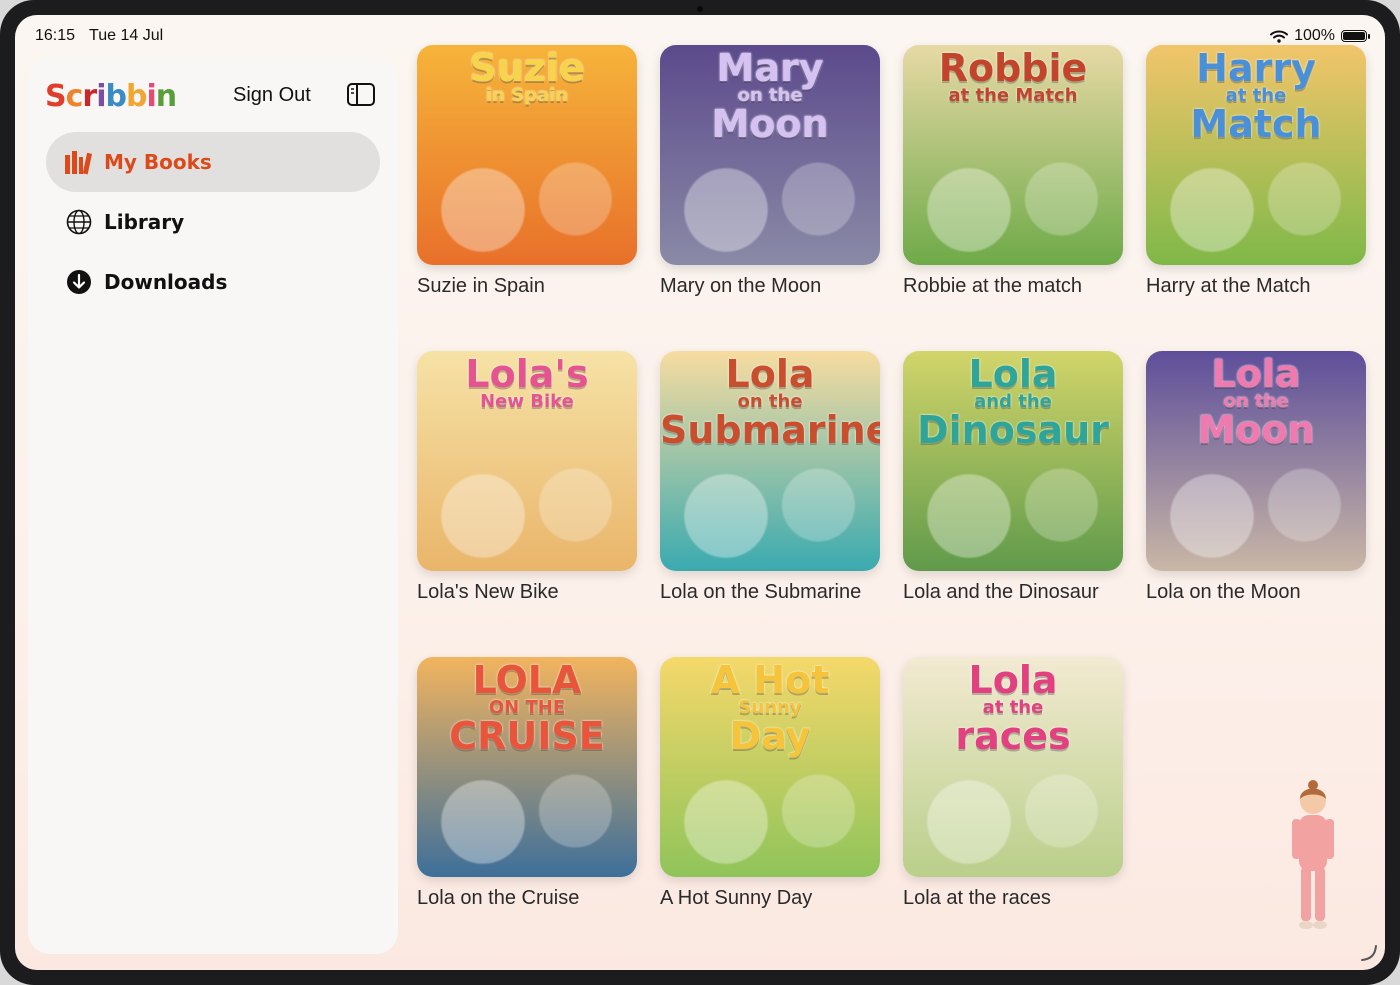  I want to click on sidebar-nav: My Books Library Downloads, so click(213, 222).